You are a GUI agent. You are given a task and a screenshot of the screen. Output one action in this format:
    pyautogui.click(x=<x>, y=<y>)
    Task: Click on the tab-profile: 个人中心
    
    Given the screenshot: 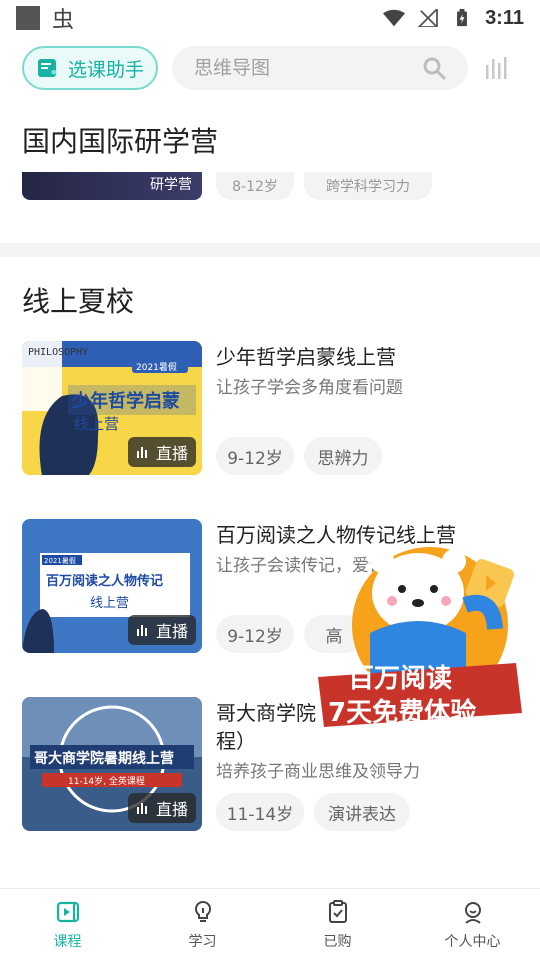 What is the action you would take?
    pyautogui.click(x=472, y=924)
    